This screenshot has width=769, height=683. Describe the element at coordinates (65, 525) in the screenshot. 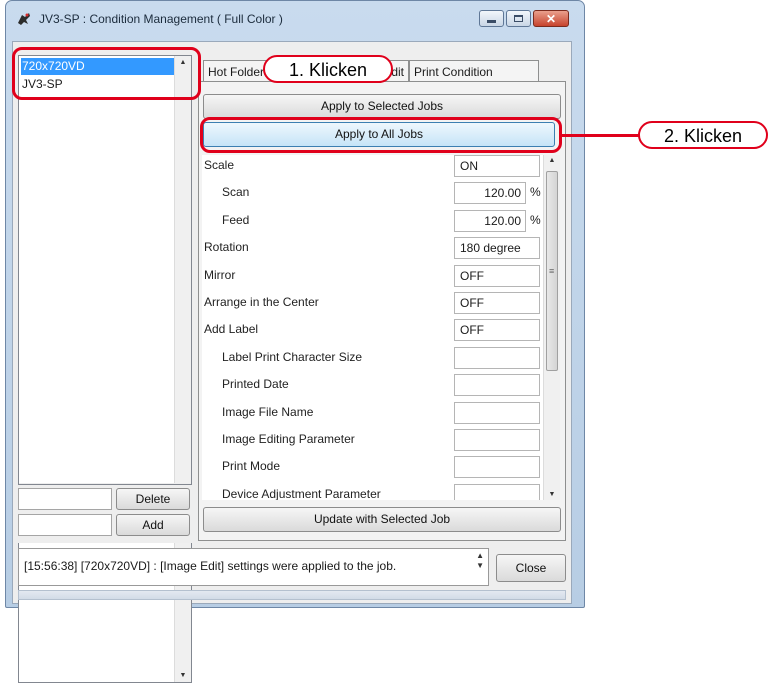

I see `new-profile-field` at that location.